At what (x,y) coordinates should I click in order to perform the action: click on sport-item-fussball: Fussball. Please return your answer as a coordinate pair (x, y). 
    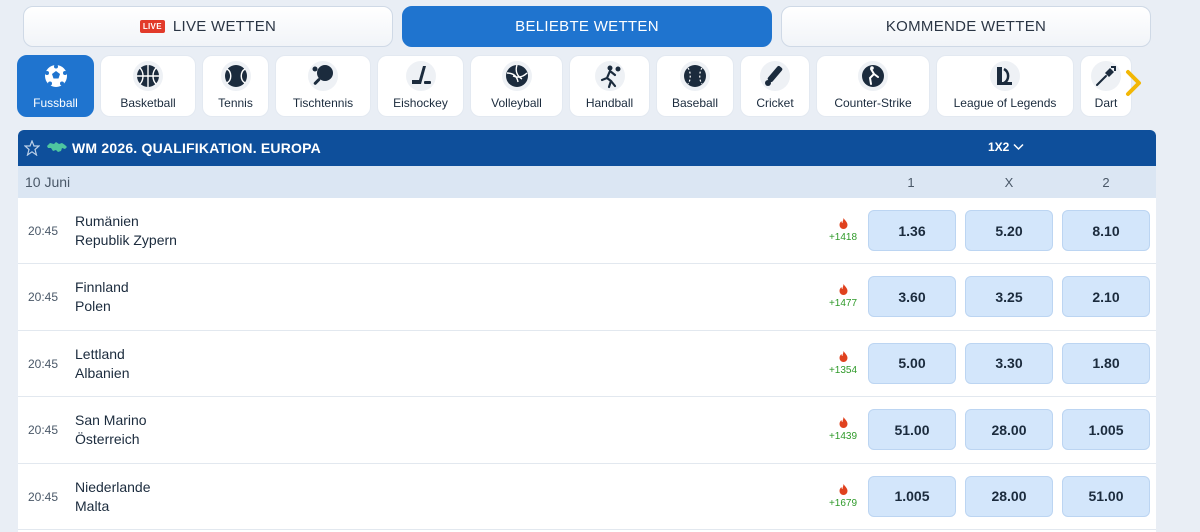
    Looking at the image, I should click on (55, 86).